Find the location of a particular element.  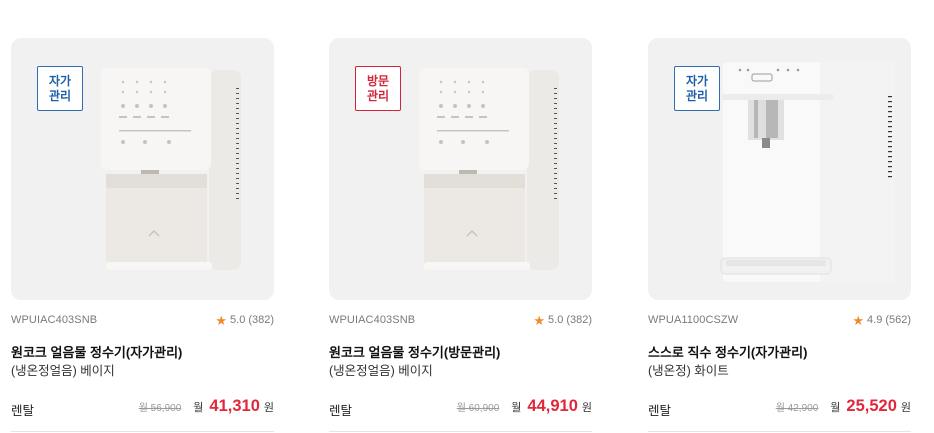

original-price: 월 56,900 is located at coordinates (160, 408).